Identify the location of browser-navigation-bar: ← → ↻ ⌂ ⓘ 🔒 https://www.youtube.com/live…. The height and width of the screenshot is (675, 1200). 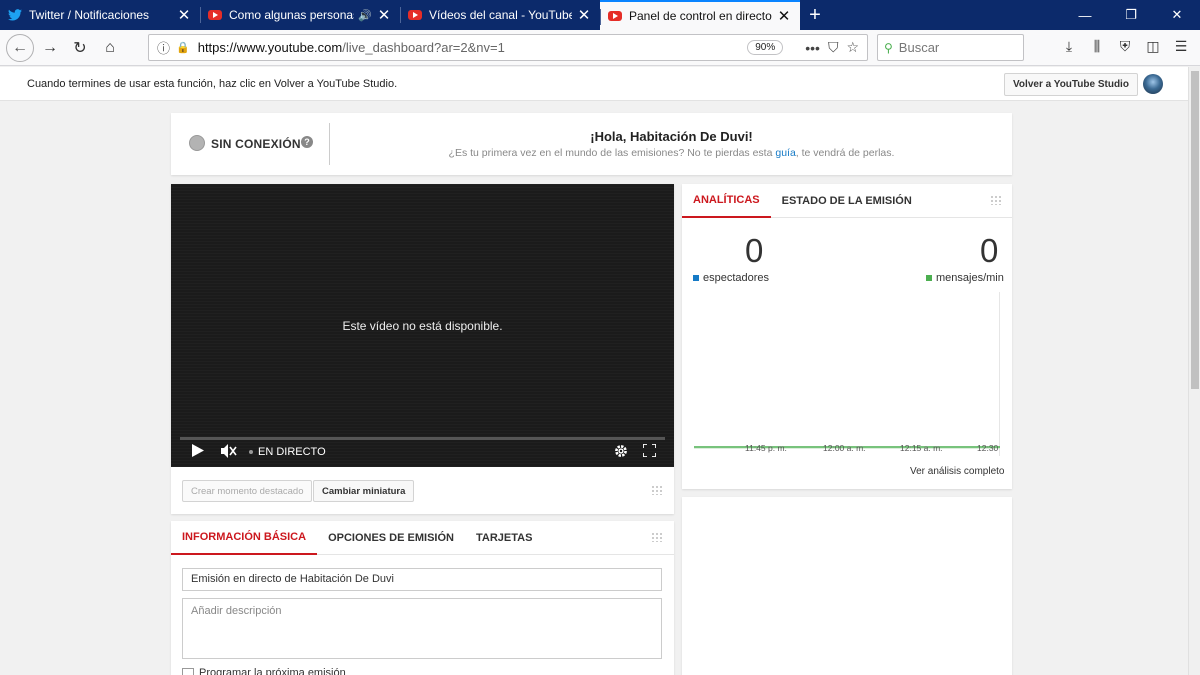
(600, 48).